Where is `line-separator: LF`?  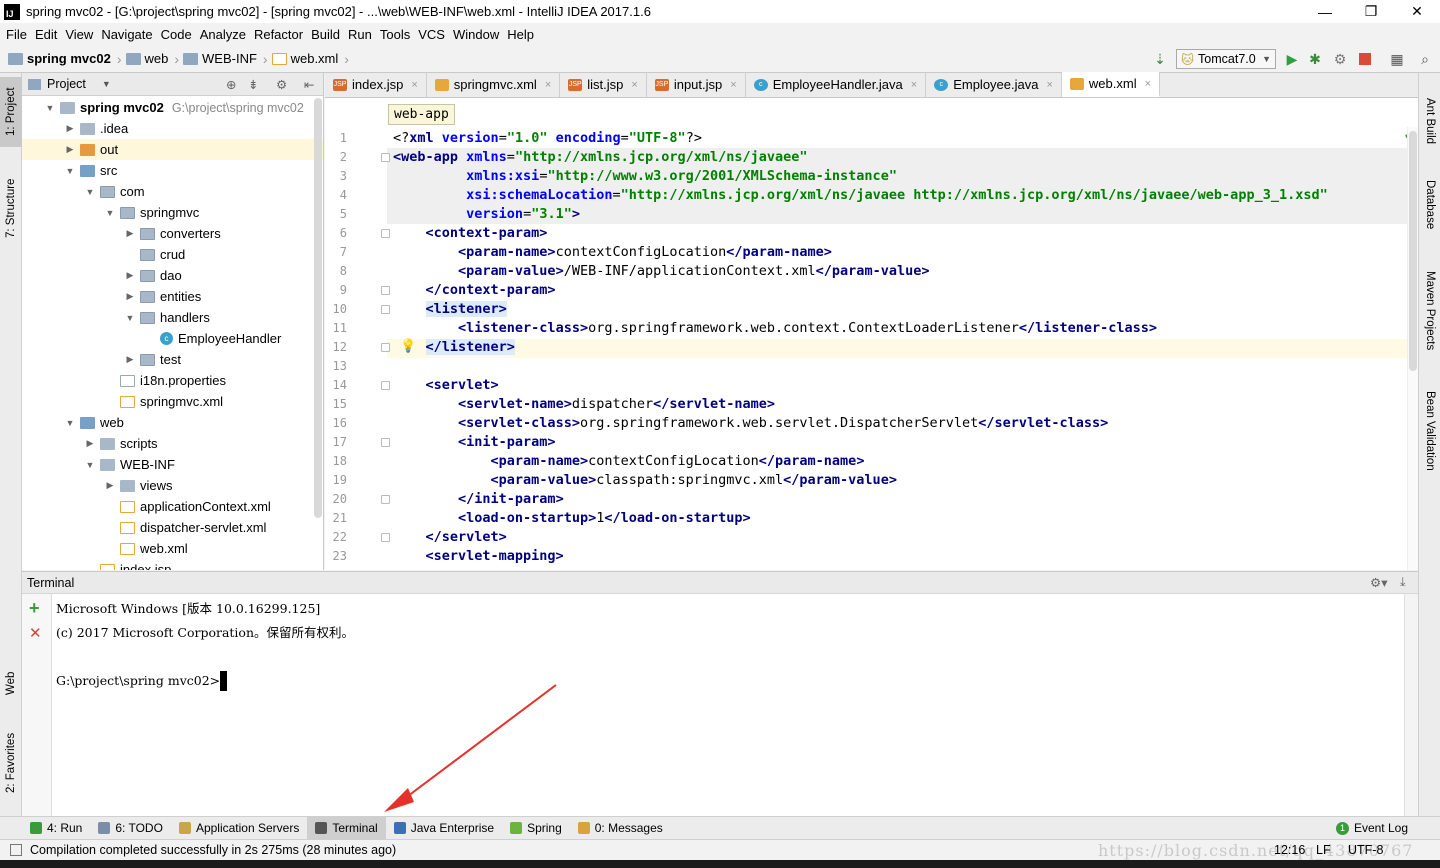 line-separator: LF is located at coordinates (1323, 850).